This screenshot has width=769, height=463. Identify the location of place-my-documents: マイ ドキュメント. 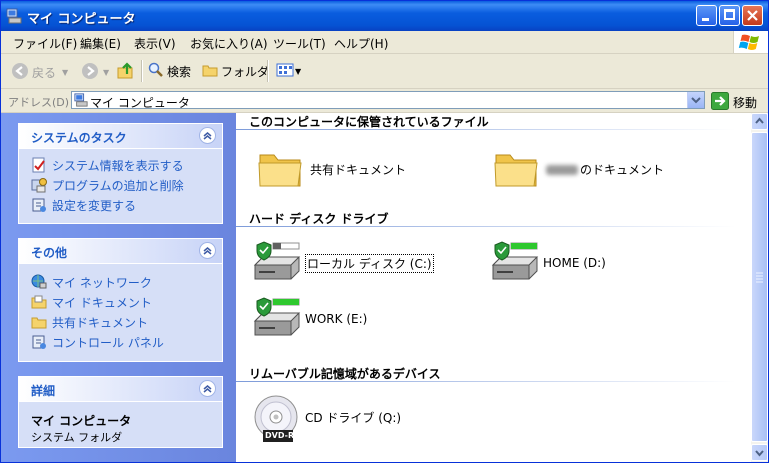
(120, 302).